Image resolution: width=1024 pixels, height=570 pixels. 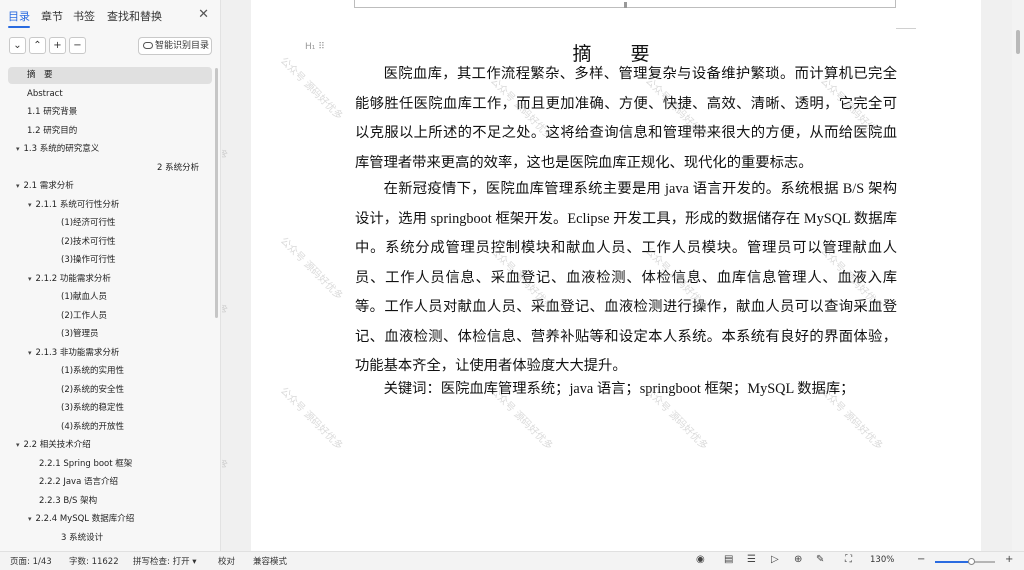 What do you see at coordinates (110, 519) in the screenshot?
I see `toc-item: ▾ 2.2.4 MySQL 数据库介绍` at bounding box center [110, 519].